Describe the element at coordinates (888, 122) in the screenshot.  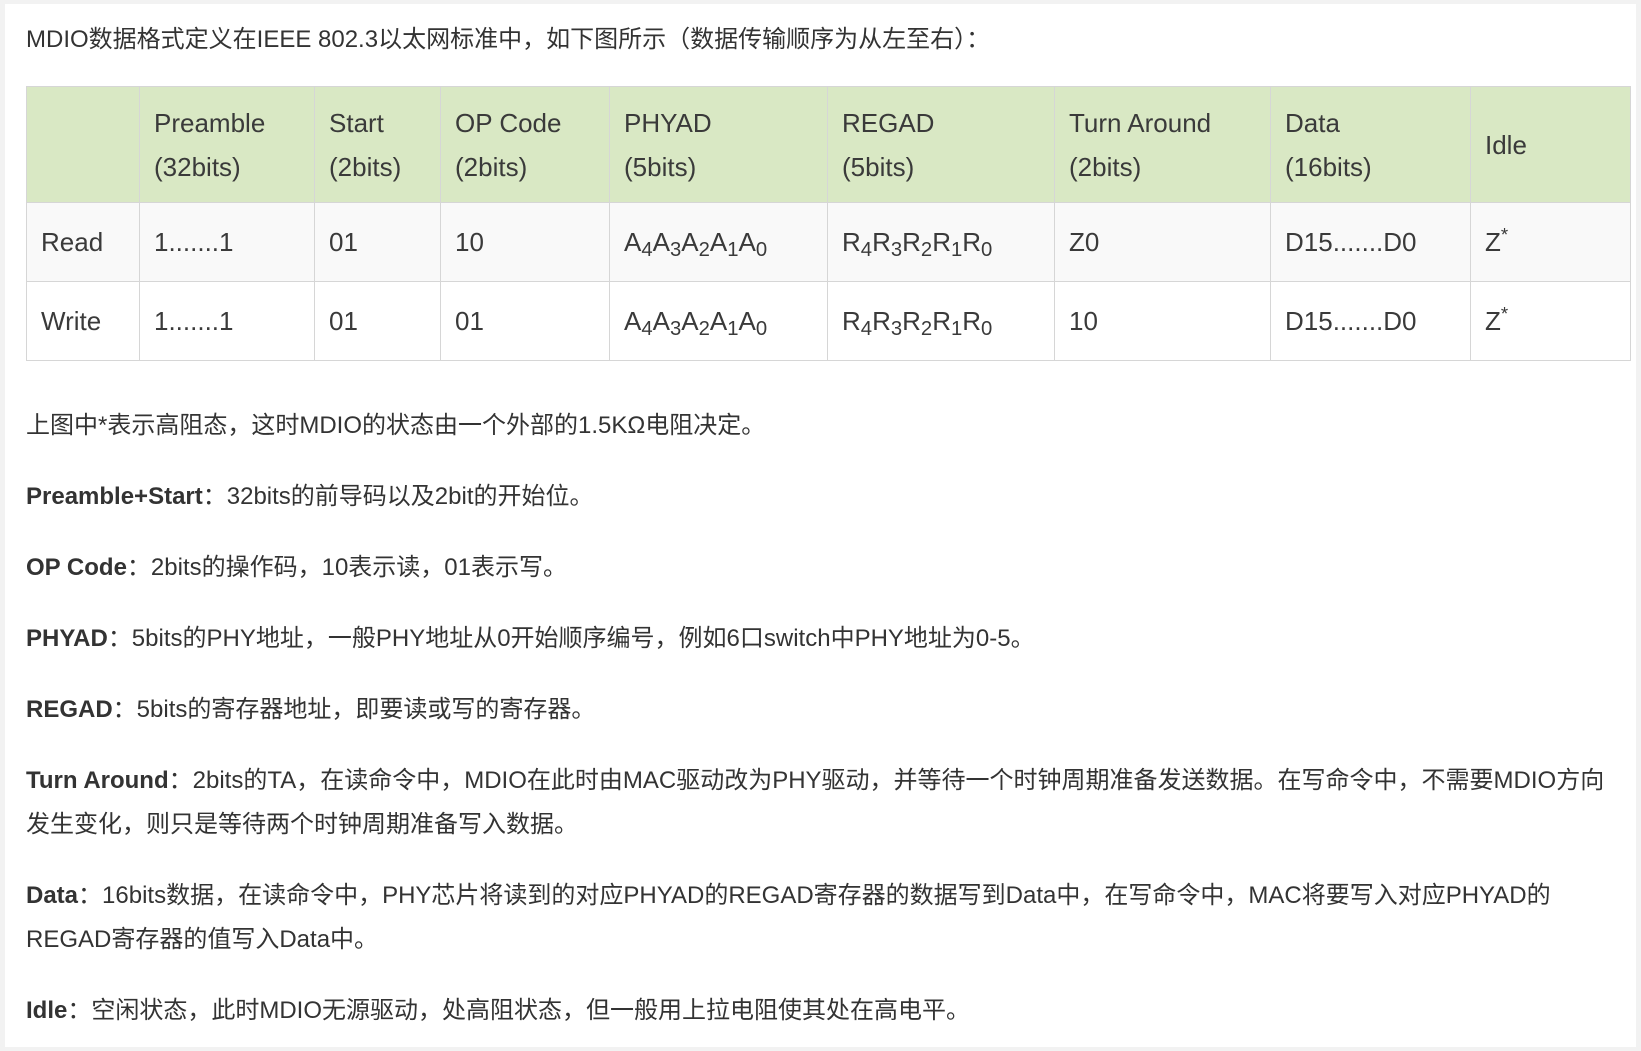
I see `header-label: REGAD` at that location.